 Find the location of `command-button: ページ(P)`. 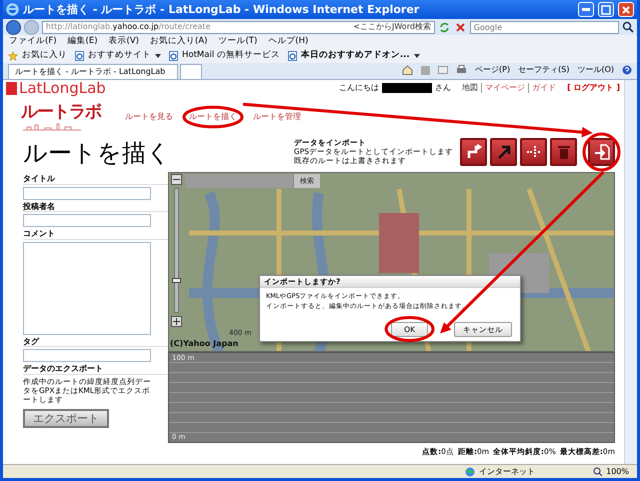

command-button: ページ(P) is located at coordinates (492, 70).